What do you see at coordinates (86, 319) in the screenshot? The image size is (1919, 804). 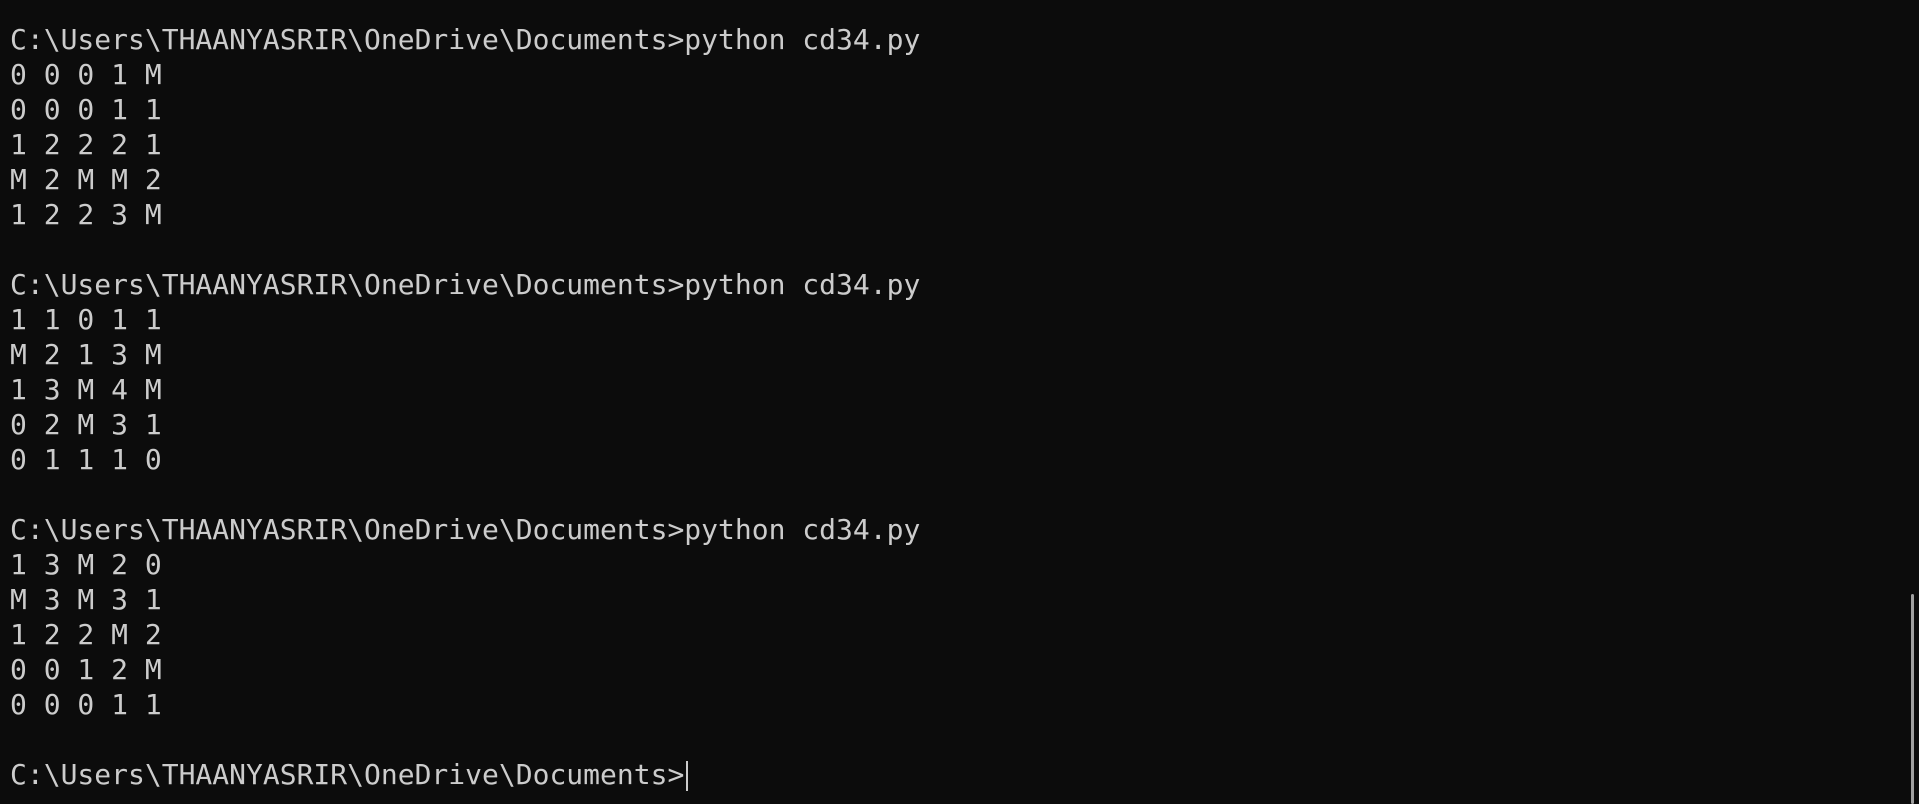 I see `output-line: 1 1 0 1 1` at bounding box center [86, 319].